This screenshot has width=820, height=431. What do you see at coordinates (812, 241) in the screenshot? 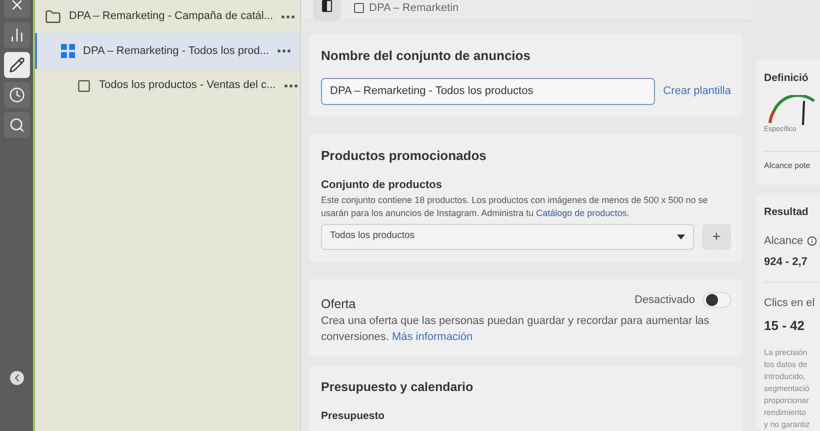
I see `info-icon` at bounding box center [812, 241].